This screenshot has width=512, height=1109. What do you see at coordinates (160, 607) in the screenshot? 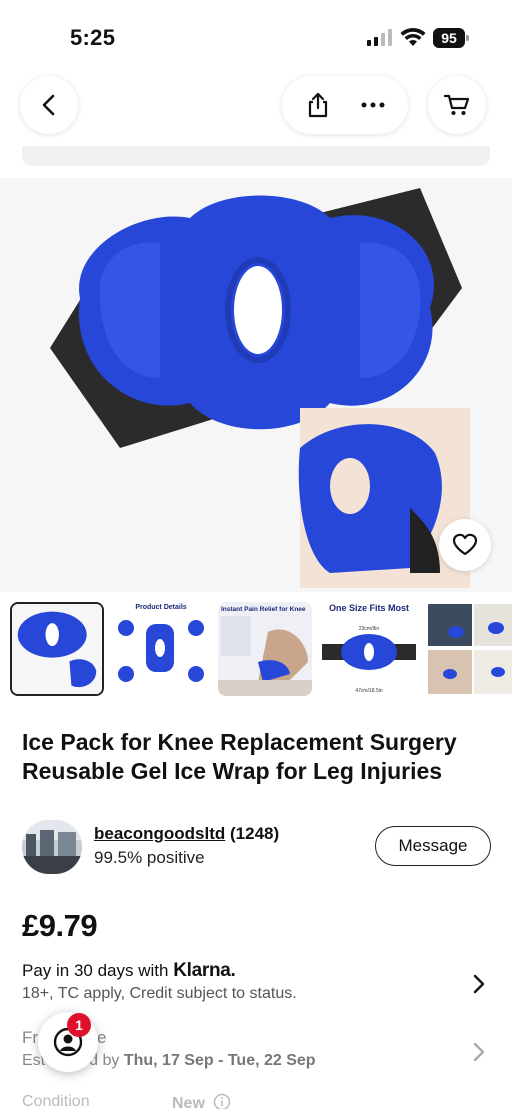
I see `thumbnail-2-label: Product Details` at bounding box center [160, 607].